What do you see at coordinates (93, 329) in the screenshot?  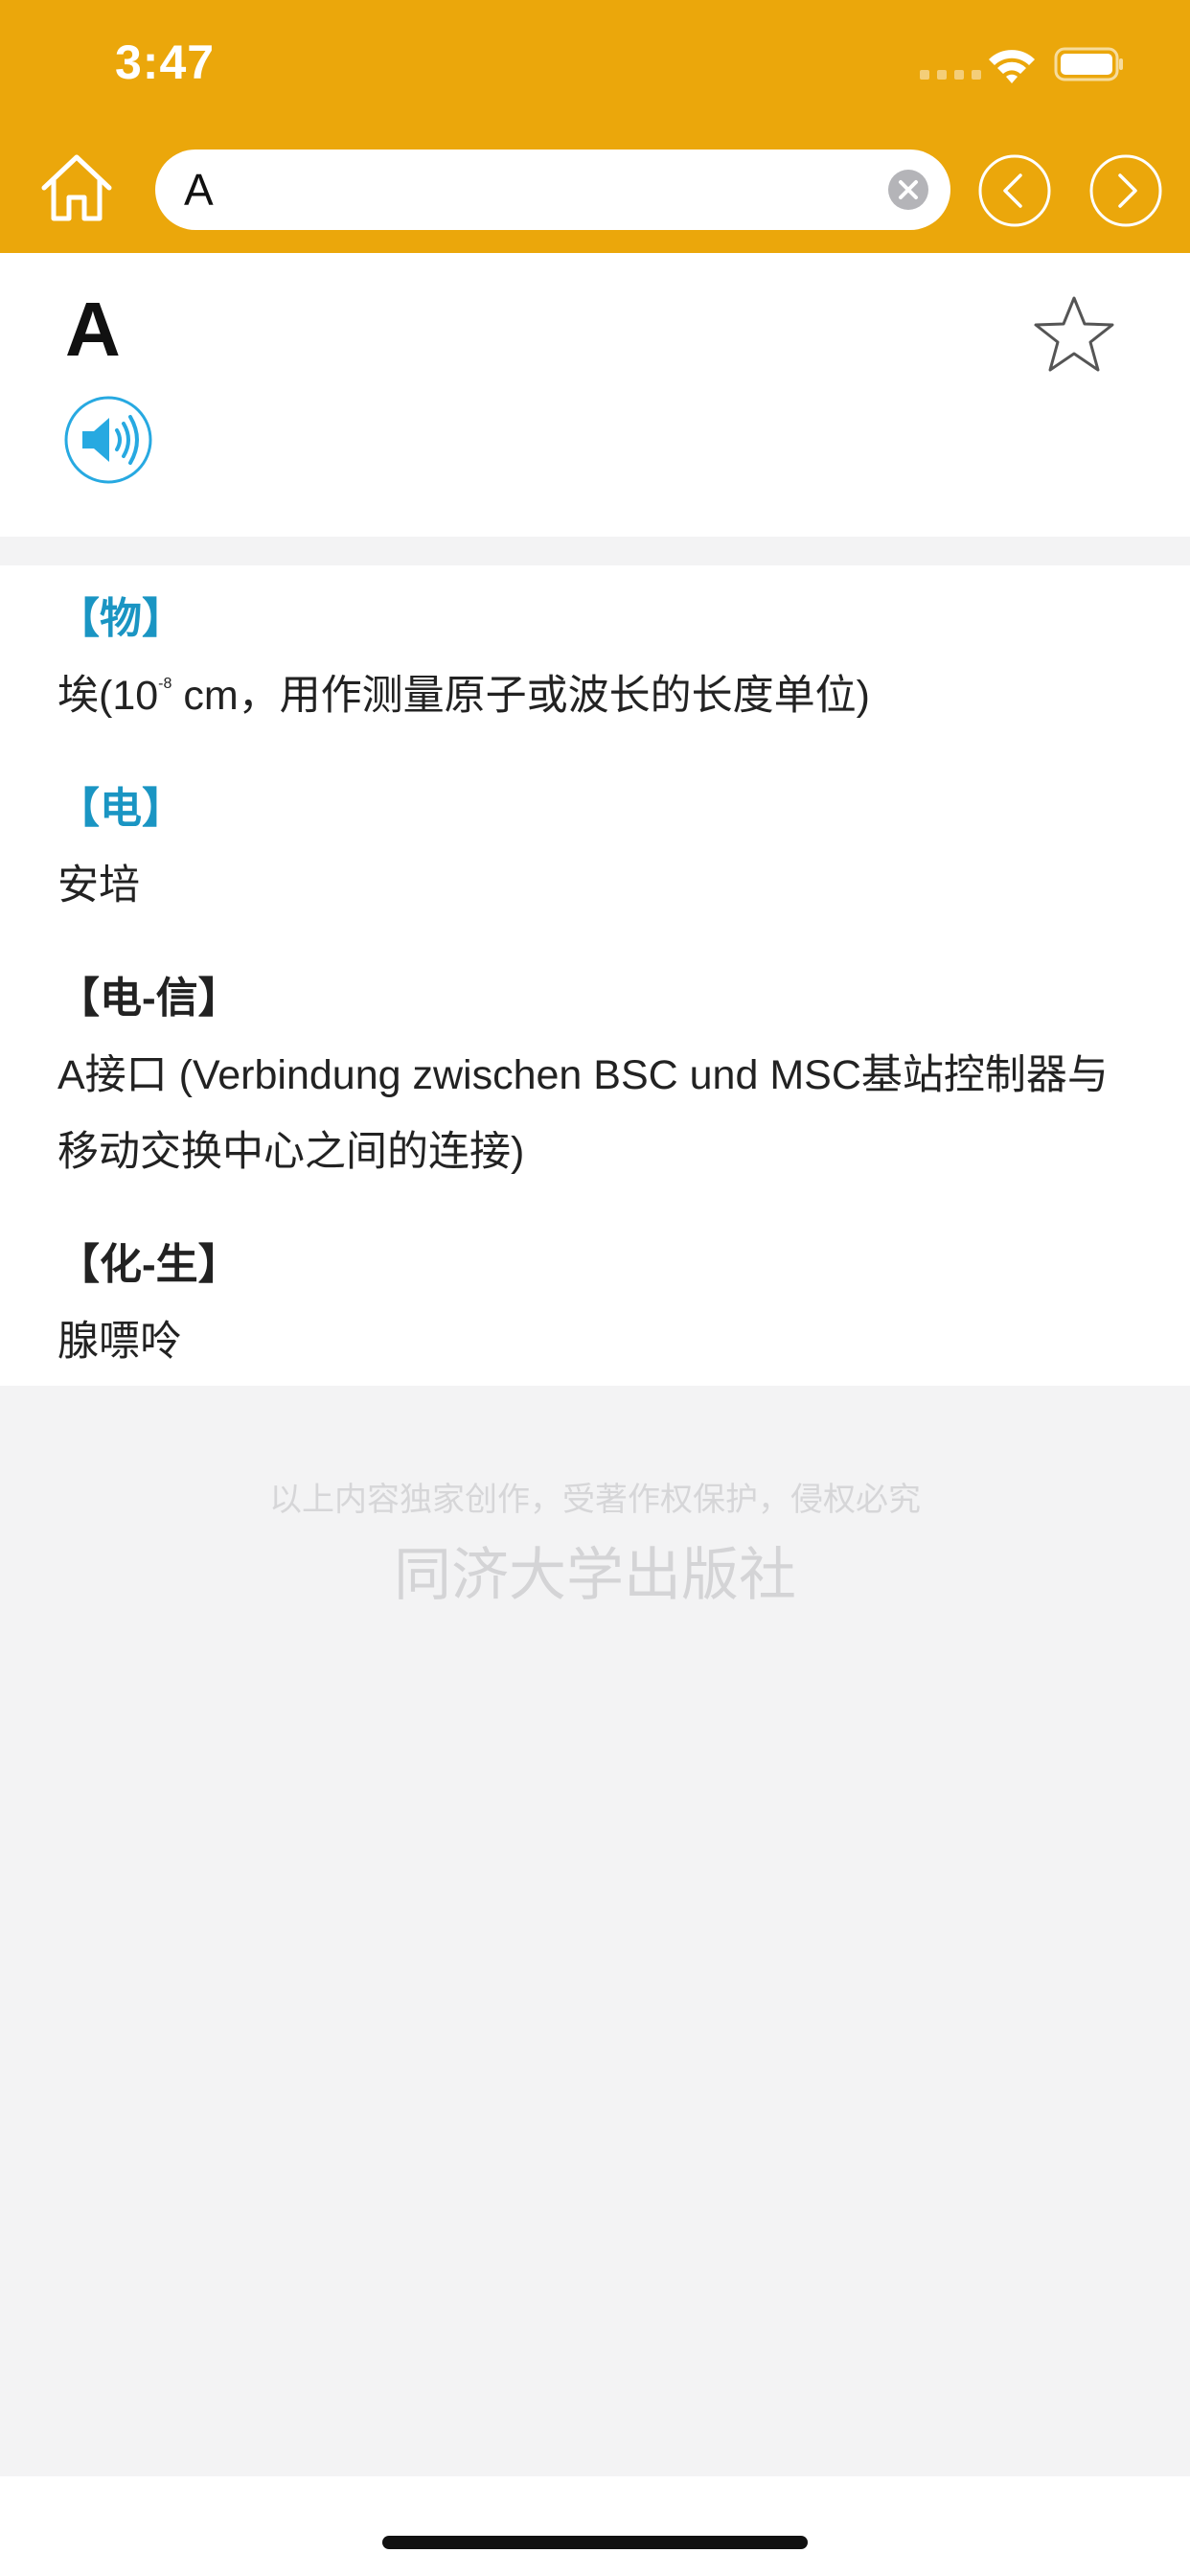 I see `headword: A` at bounding box center [93, 329].